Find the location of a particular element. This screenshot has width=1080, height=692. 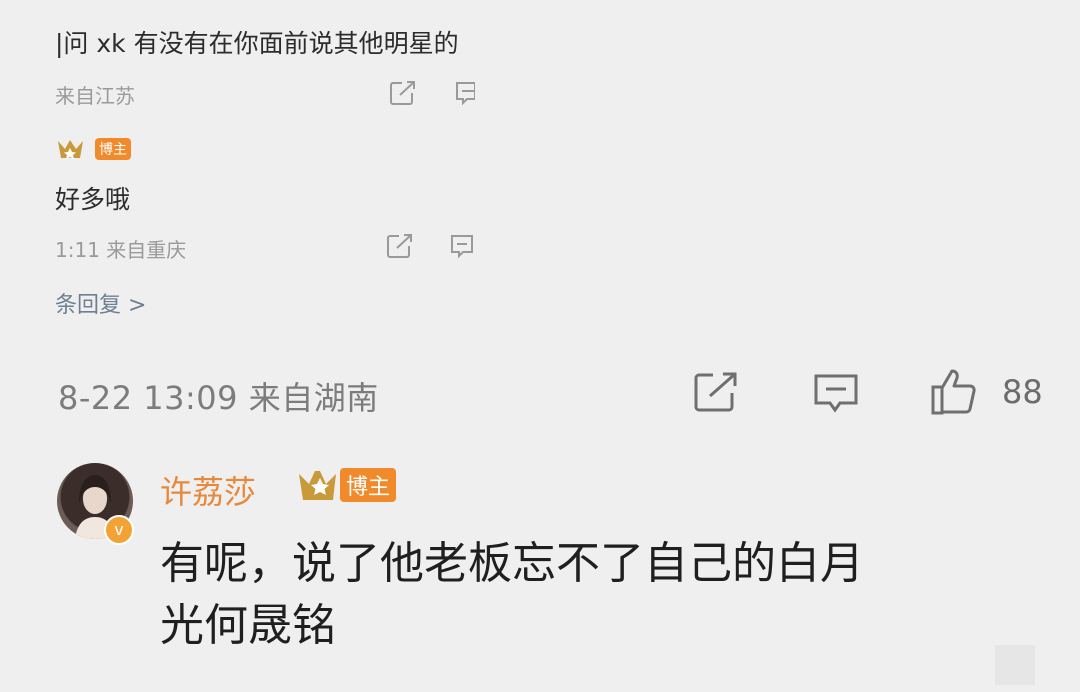

like-count: 88 is located at coordinates (1022, 392).